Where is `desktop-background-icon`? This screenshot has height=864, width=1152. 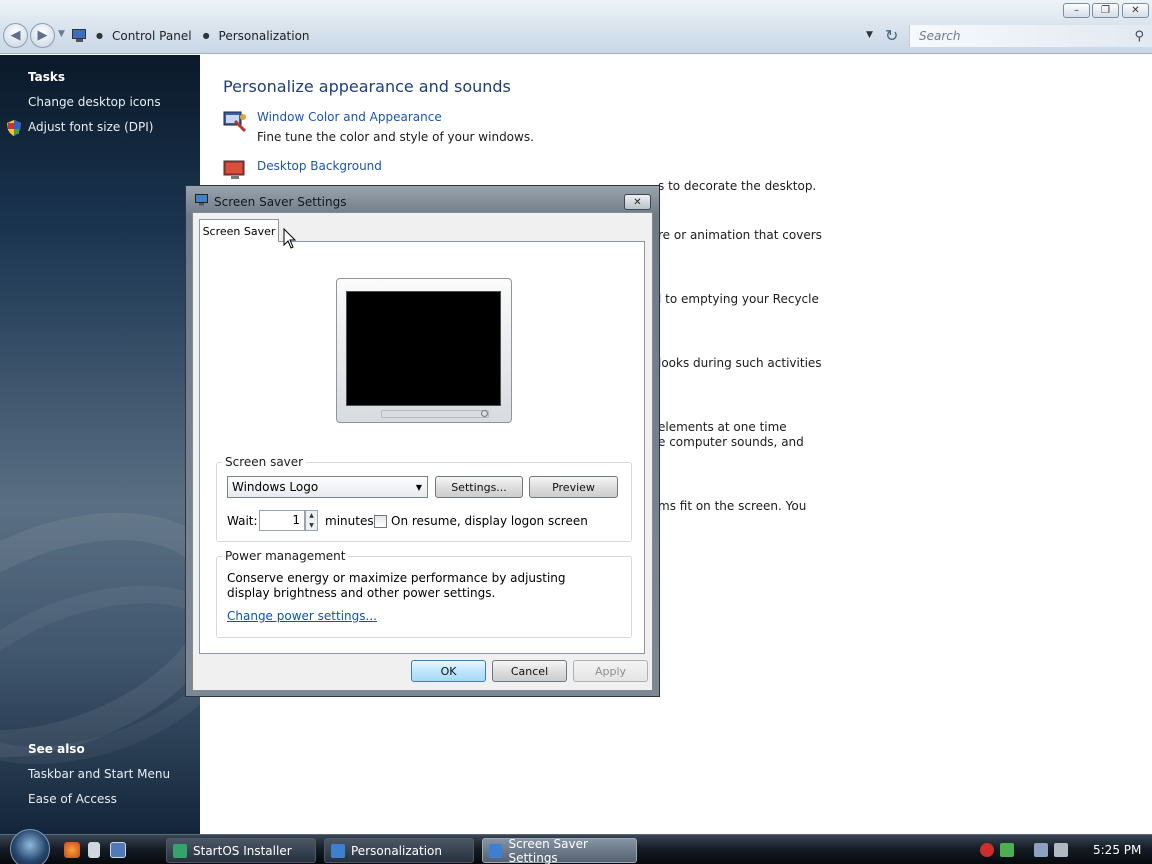 desktop-background-icon is located at coordinates (234, 169).